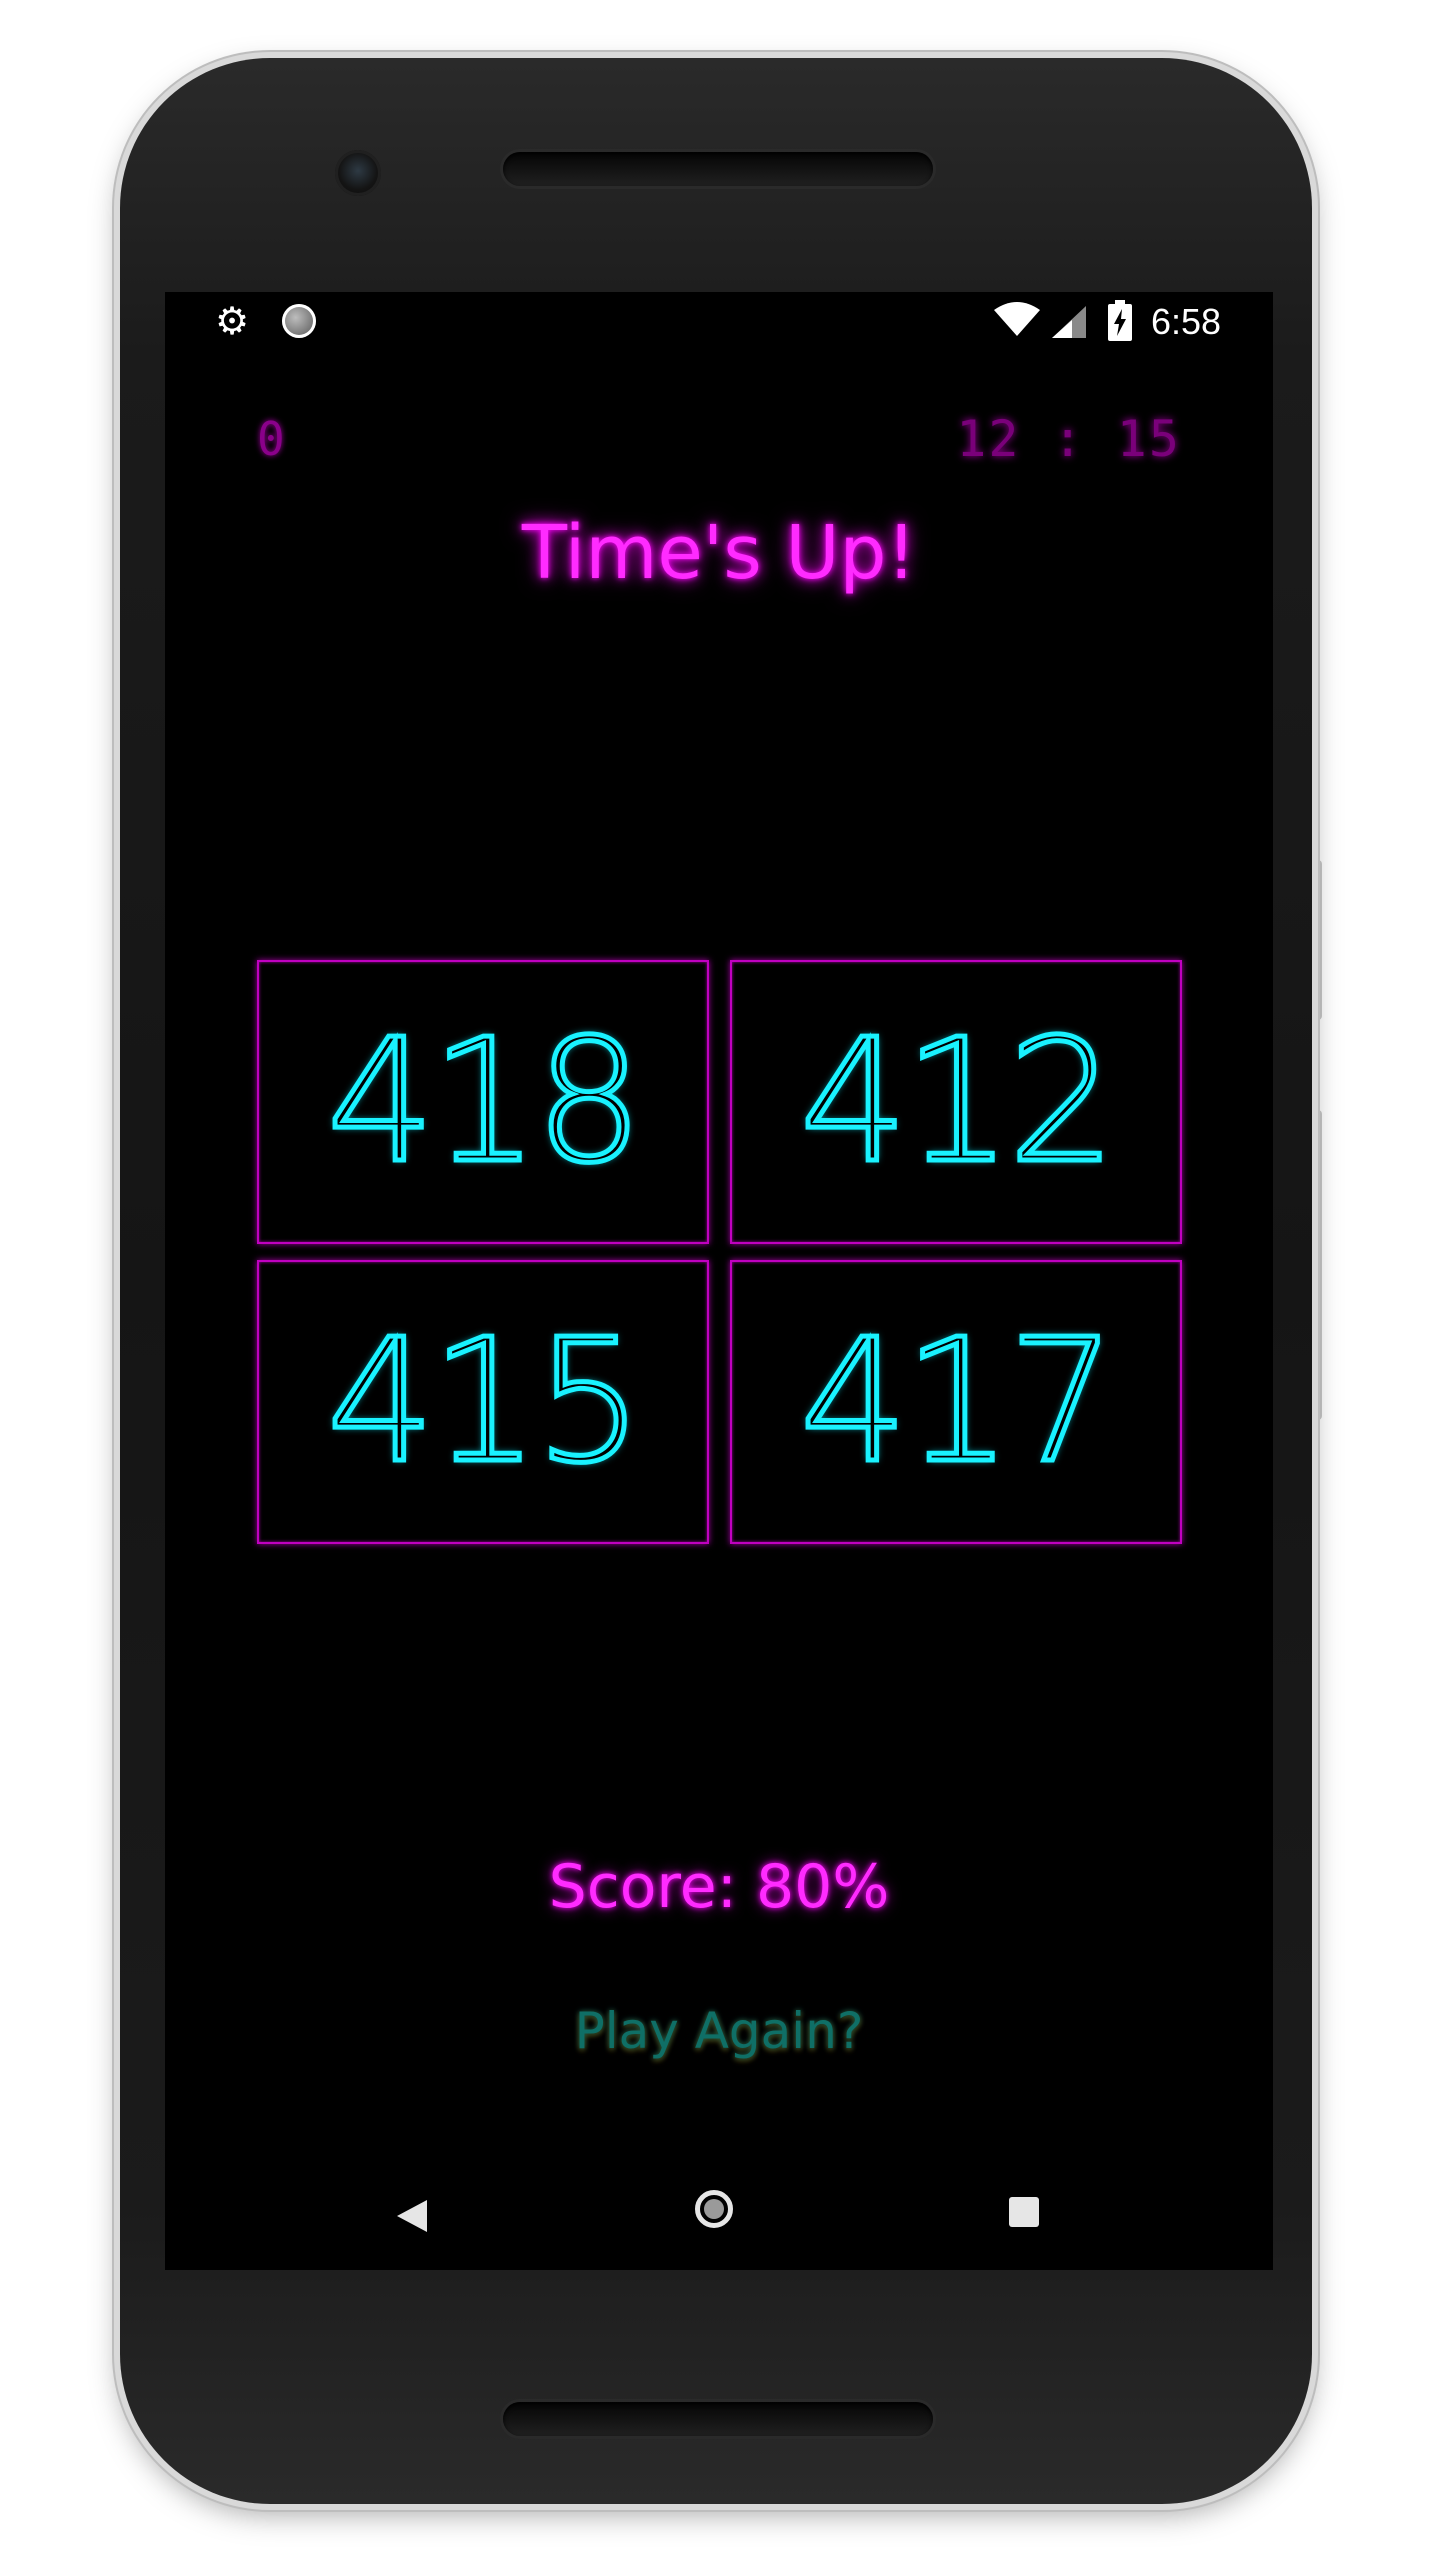 The height and width of the screenshot is (2560, 1440). Describe the element at coordinates (1017, 319) in the screenshot. I see `wifi-icon` at that location.